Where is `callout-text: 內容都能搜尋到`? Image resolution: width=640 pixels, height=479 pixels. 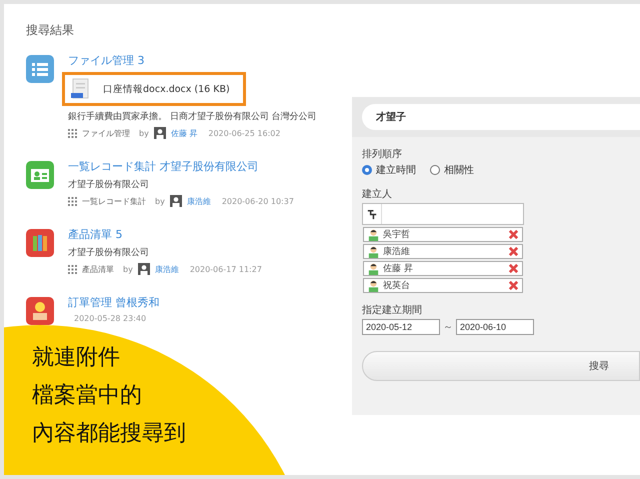
callout-text: 內容都能搜尋到 is located at coordinates (109, 434).